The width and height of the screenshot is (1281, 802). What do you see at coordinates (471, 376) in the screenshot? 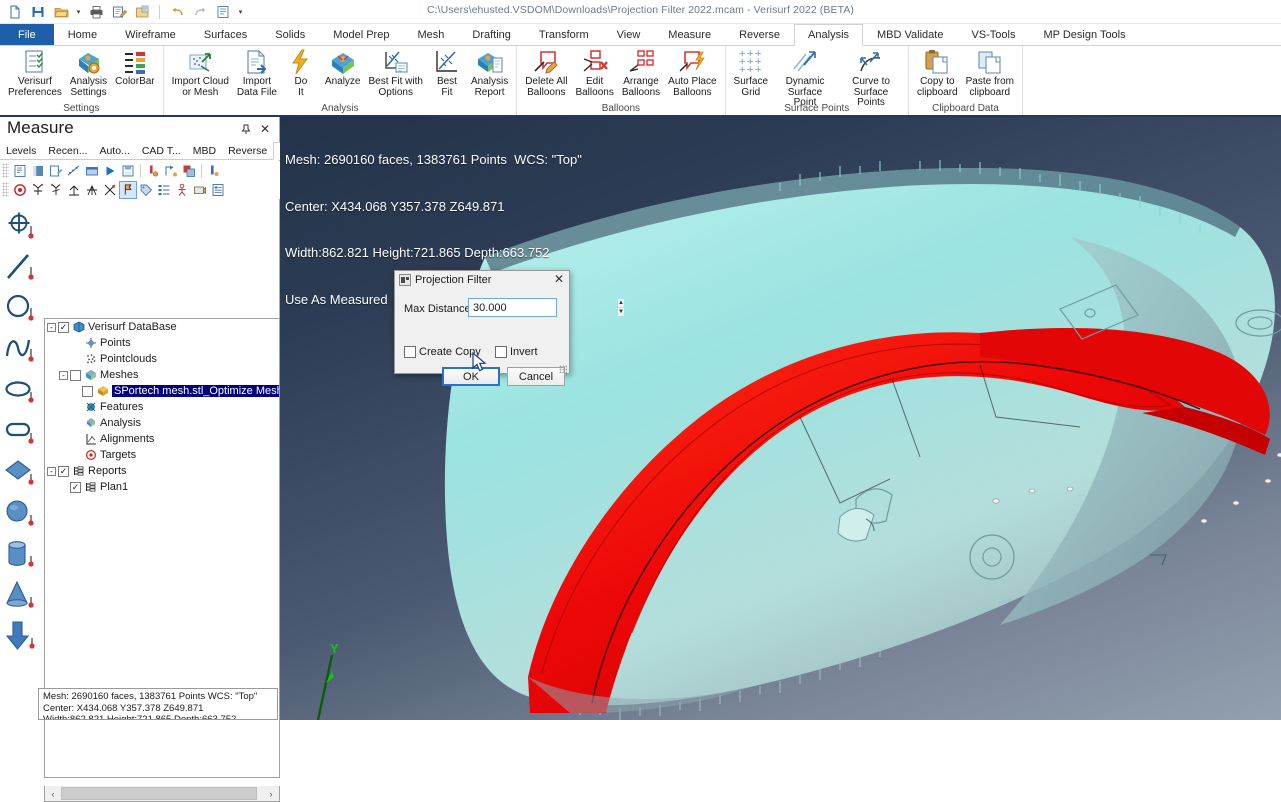
I see `ok-button: OK` at bounding box center [471, 376].